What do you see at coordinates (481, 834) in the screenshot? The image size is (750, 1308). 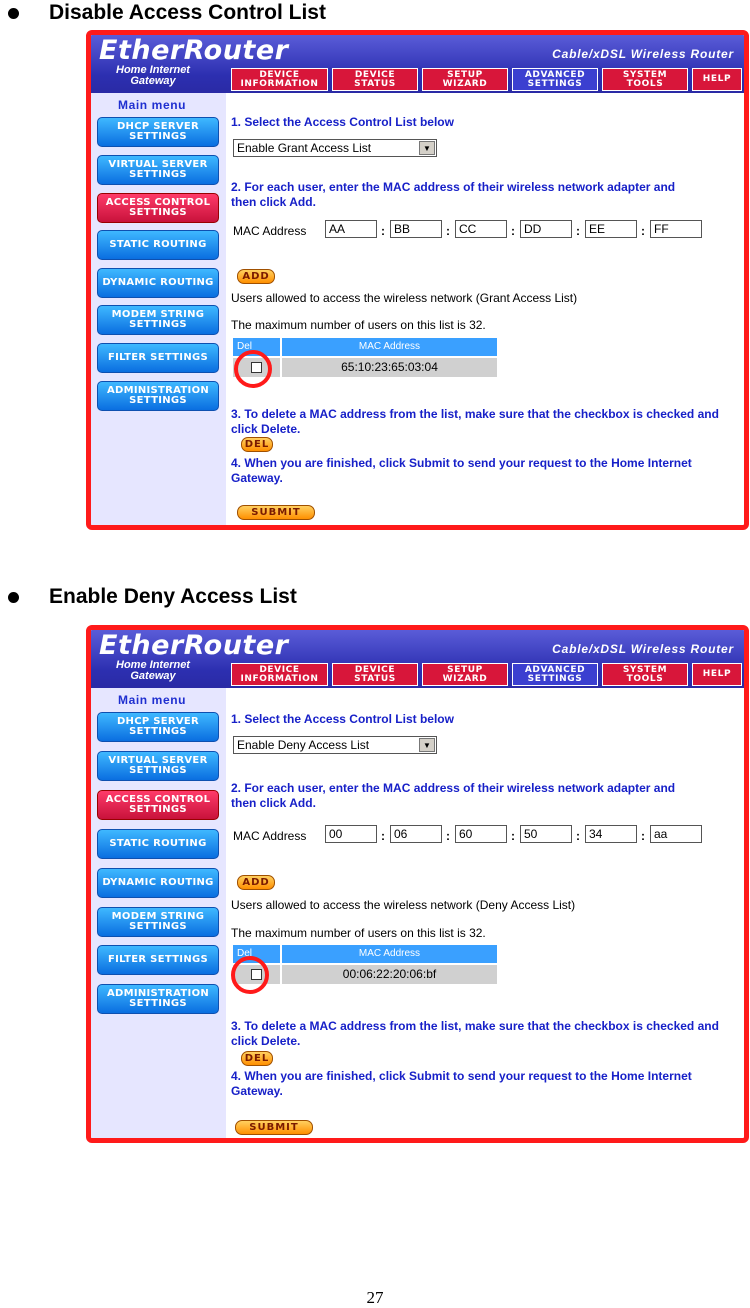 I see `mac-field-3: 60` at bounding box center [481, 834].